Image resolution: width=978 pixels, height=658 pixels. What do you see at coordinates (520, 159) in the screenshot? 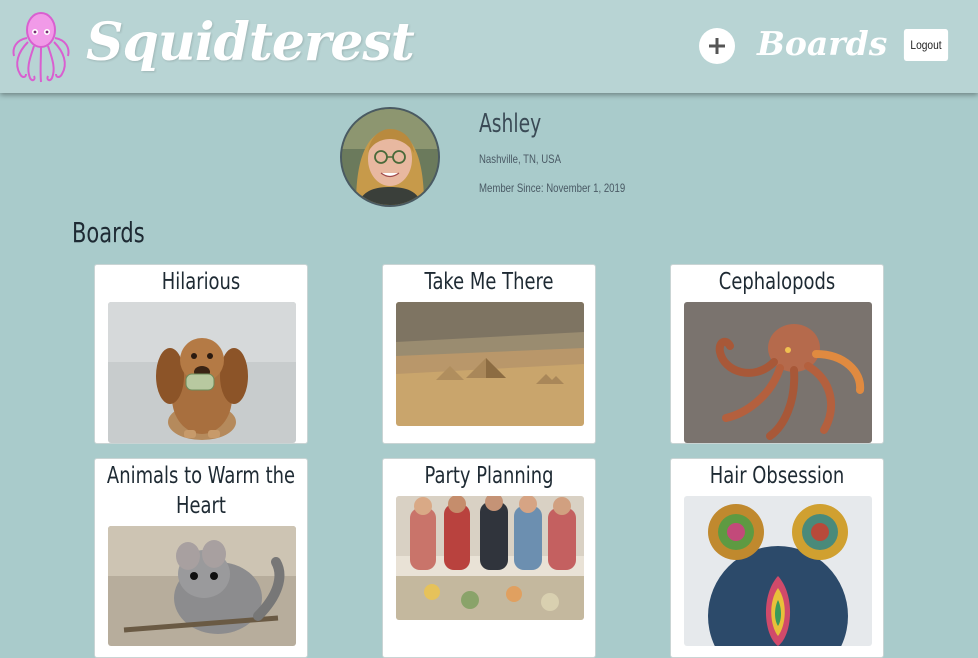
I see `profile-location: Nashville, TN, USA` at bounding box center [520, 159].